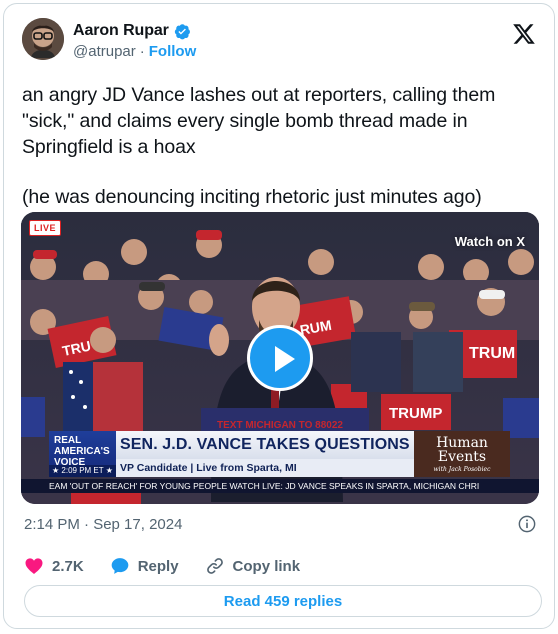 The height and width of the screenshot is (634, 558). What do you see at coordinates (104, 51) in the screenshot?
I see `author-handle: @atrupar` at bounding box center [104, 51].